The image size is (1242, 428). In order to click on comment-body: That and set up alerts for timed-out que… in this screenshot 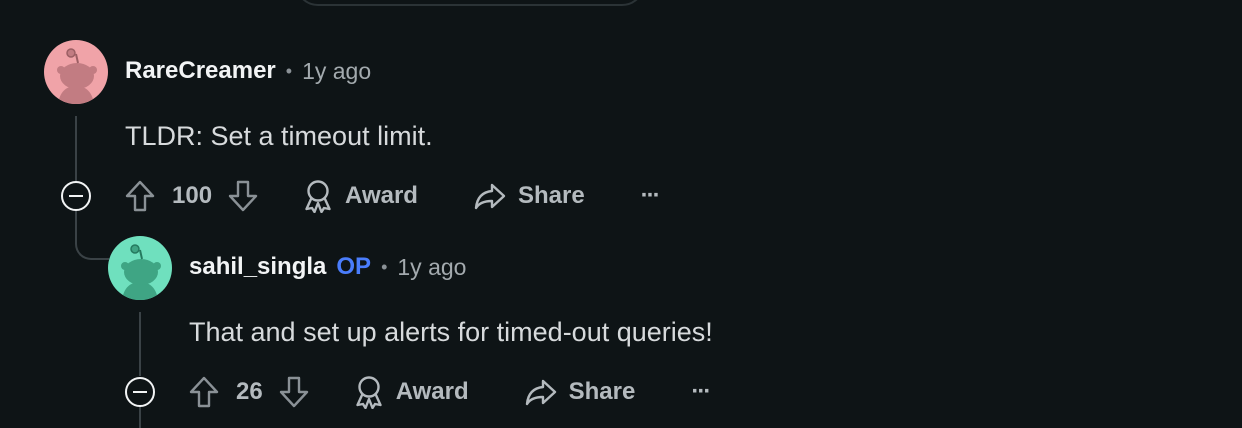, I will do `click(451, 332)`.